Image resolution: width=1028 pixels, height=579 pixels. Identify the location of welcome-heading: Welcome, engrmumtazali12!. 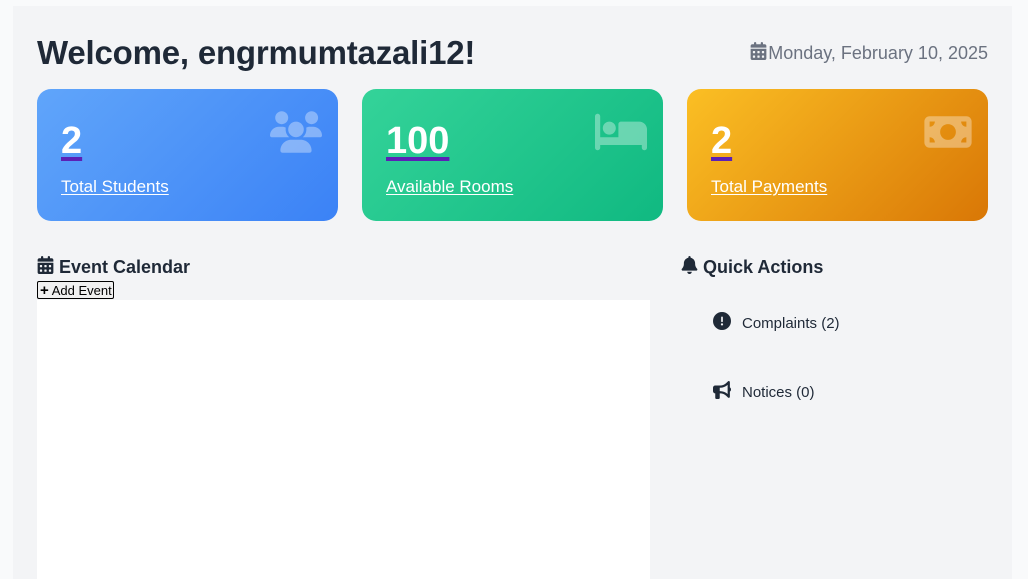
(256, 52).